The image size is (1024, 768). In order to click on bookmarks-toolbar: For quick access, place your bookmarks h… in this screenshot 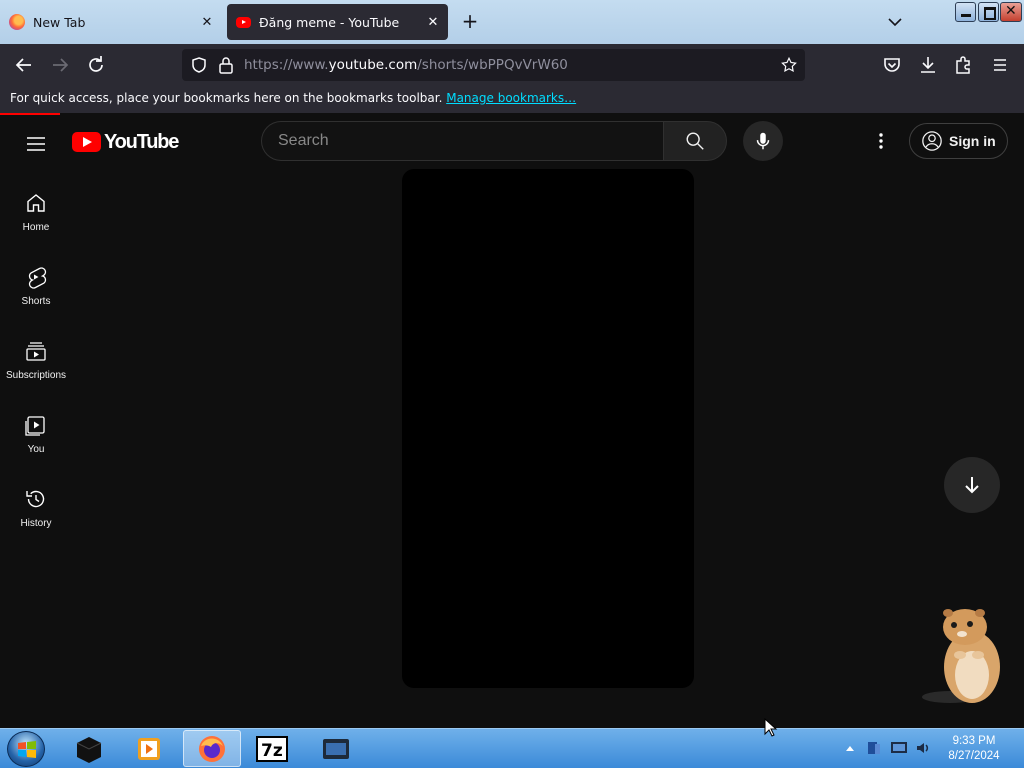, I will do `click(512, 99)`.